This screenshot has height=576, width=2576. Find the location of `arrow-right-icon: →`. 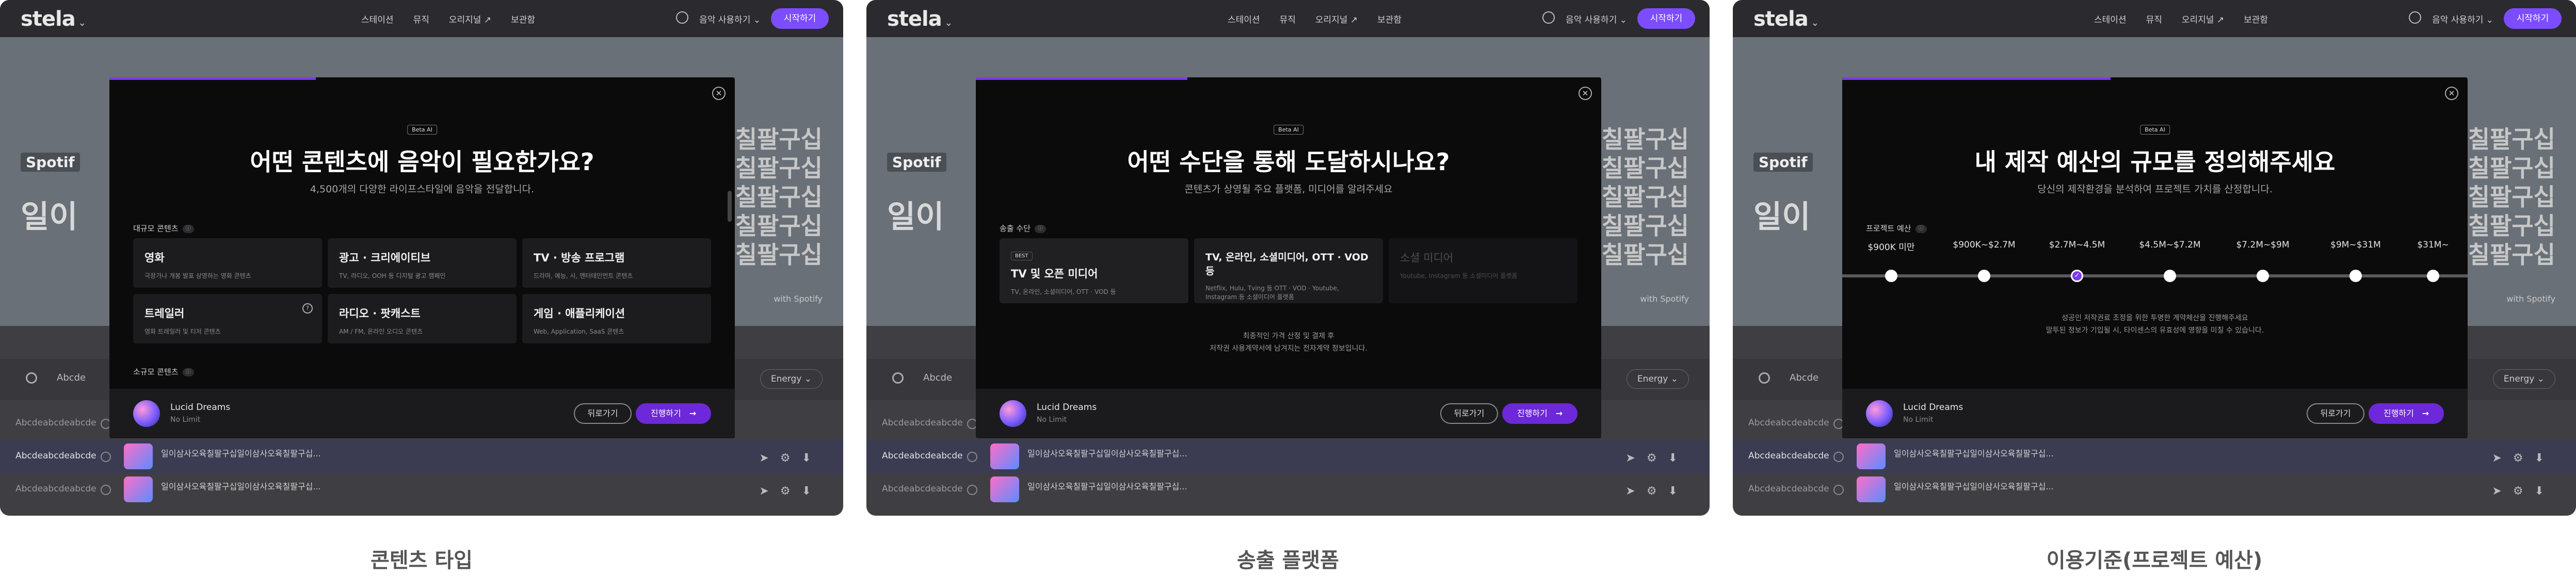

arrow-right-icon: → is located at coordinates (1559, 413).